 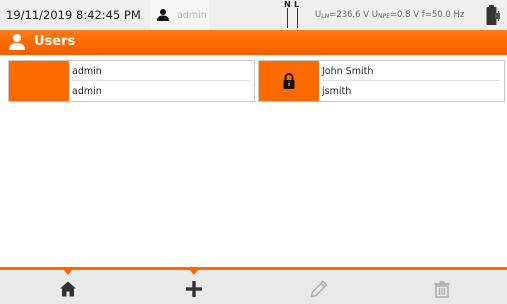 I want to click on user-card-jsmith: John Smith jsmith, so click(x=381, y=81).